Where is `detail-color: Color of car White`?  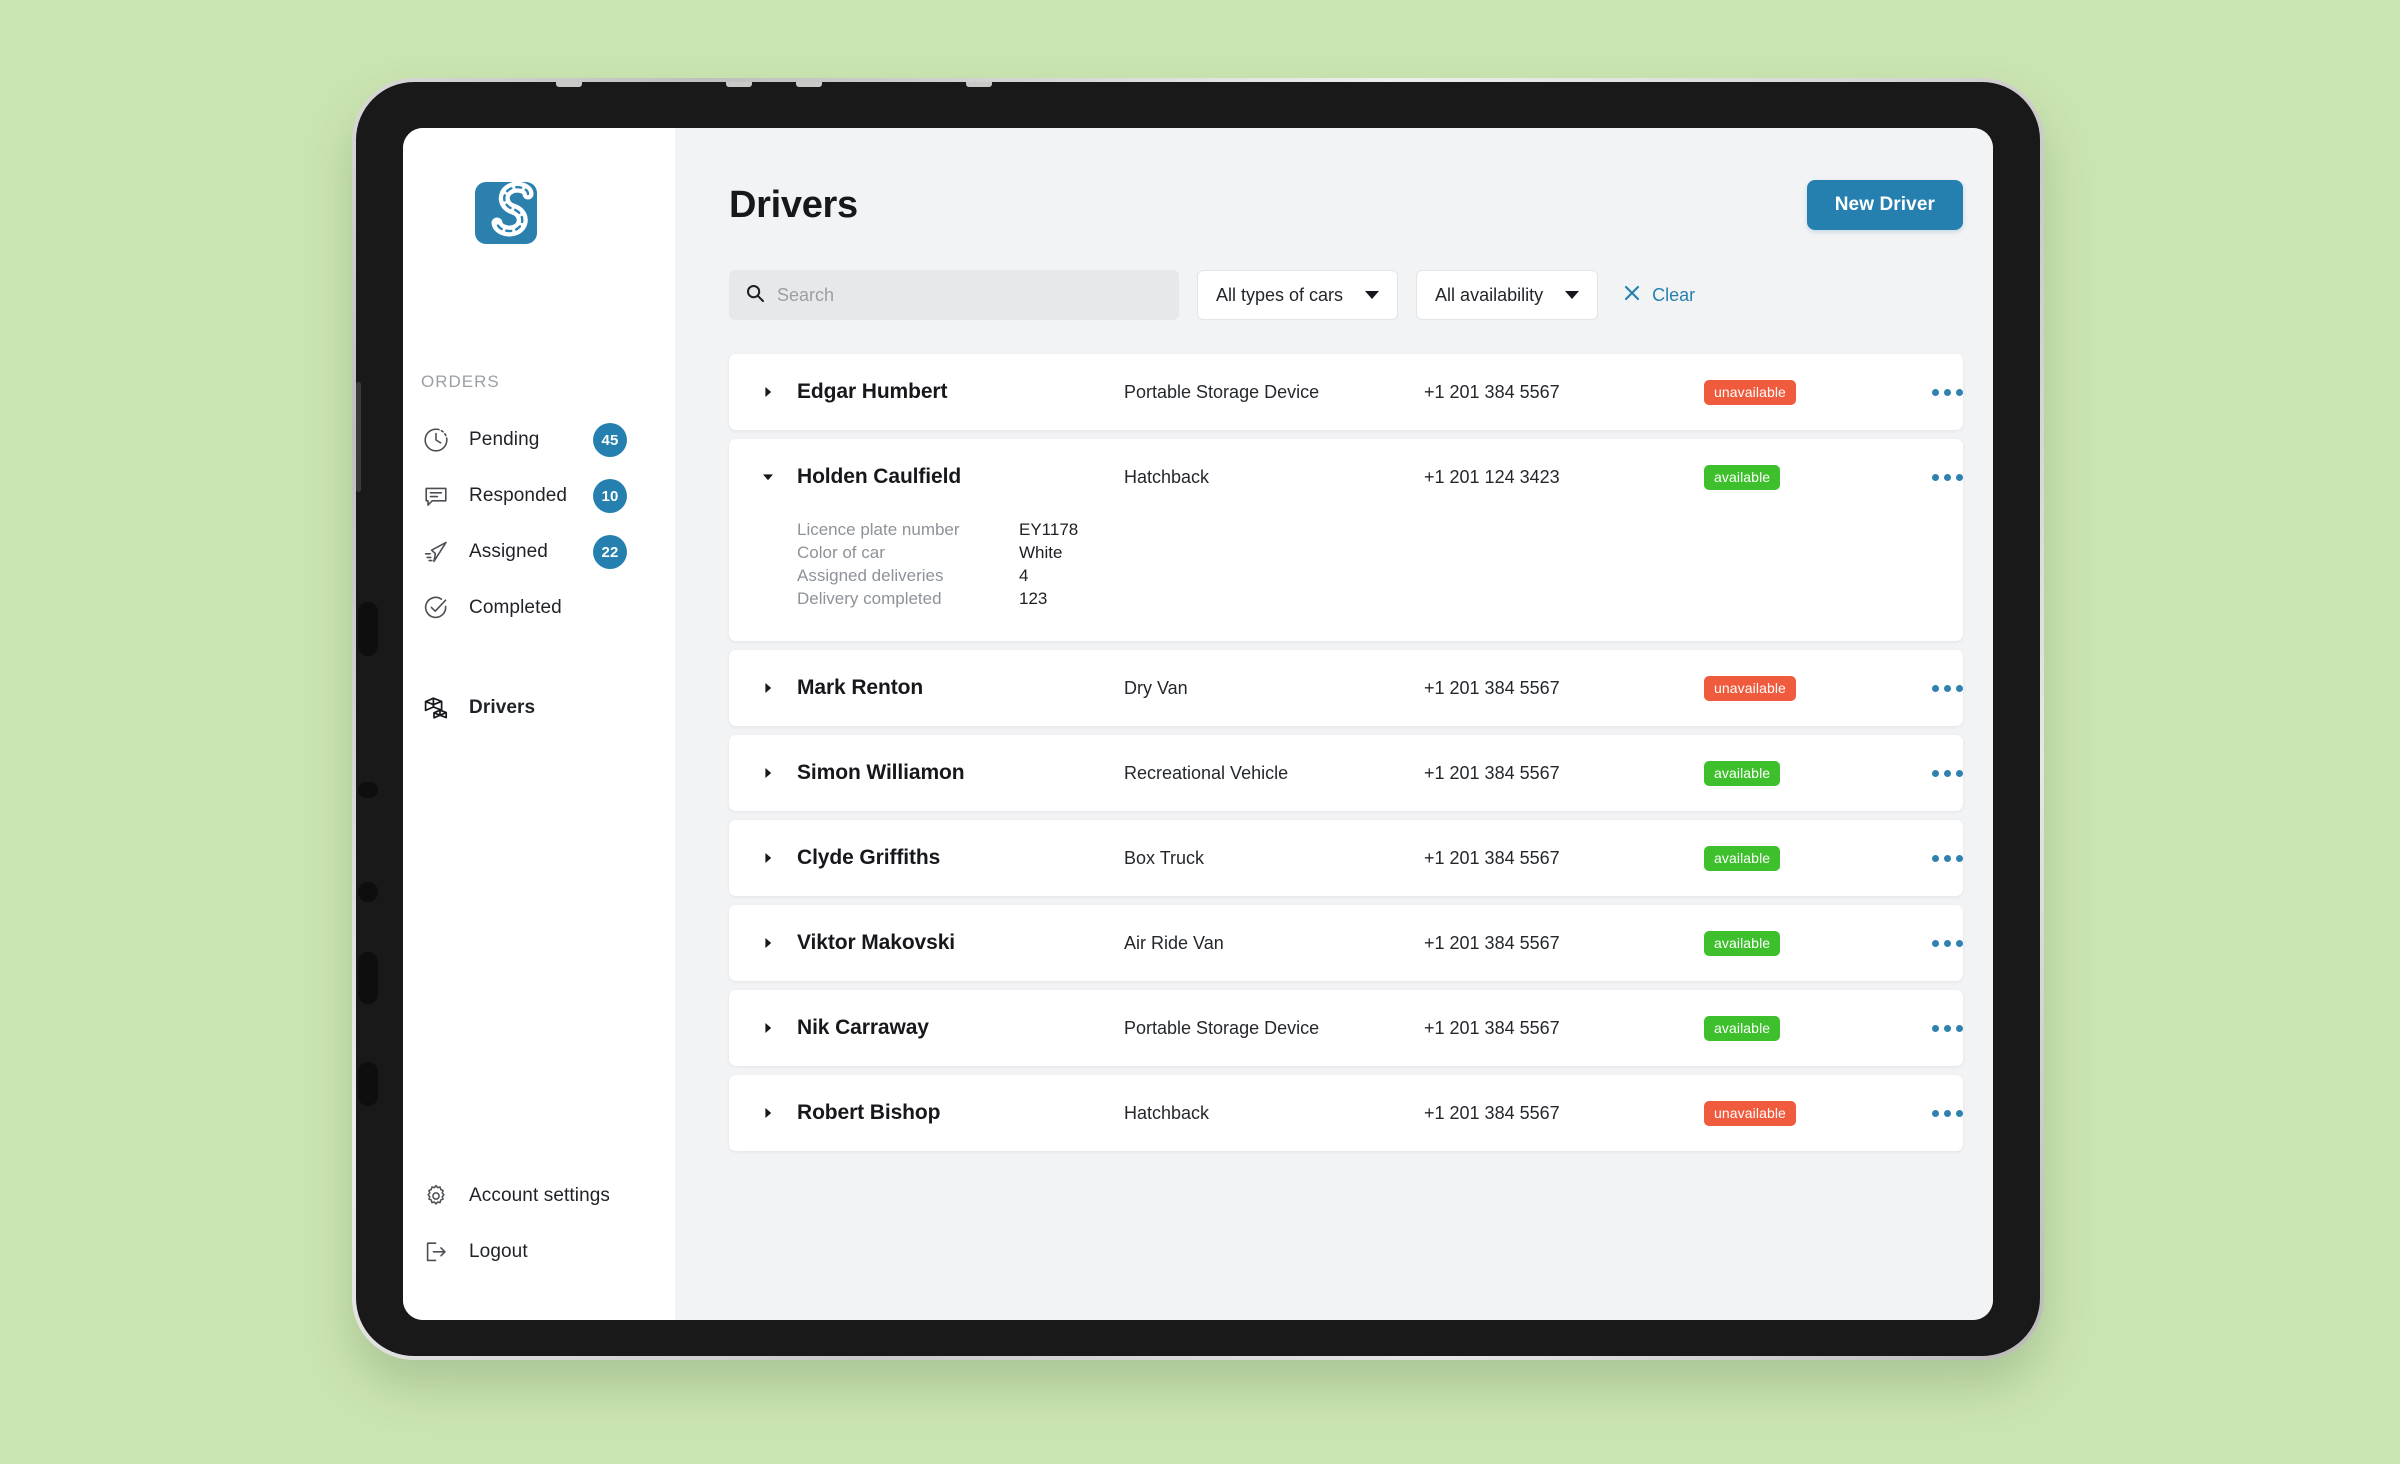
detail-color: Color of car White is located at coordinates (1366, 553).